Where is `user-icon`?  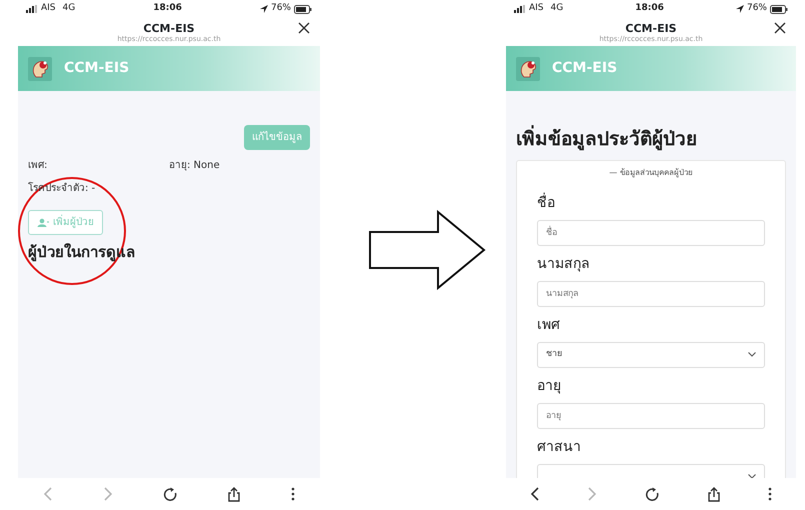
user-icon is located at coordinates (43, 222).